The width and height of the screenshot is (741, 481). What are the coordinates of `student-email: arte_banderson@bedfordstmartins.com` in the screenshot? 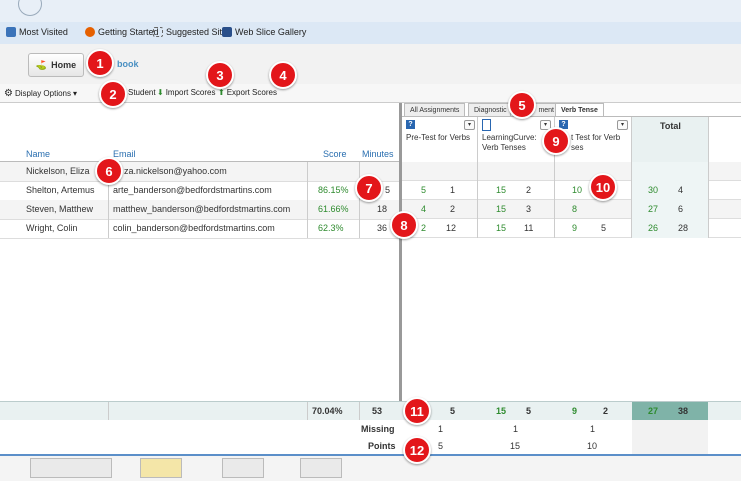 It's located at (192, 190).